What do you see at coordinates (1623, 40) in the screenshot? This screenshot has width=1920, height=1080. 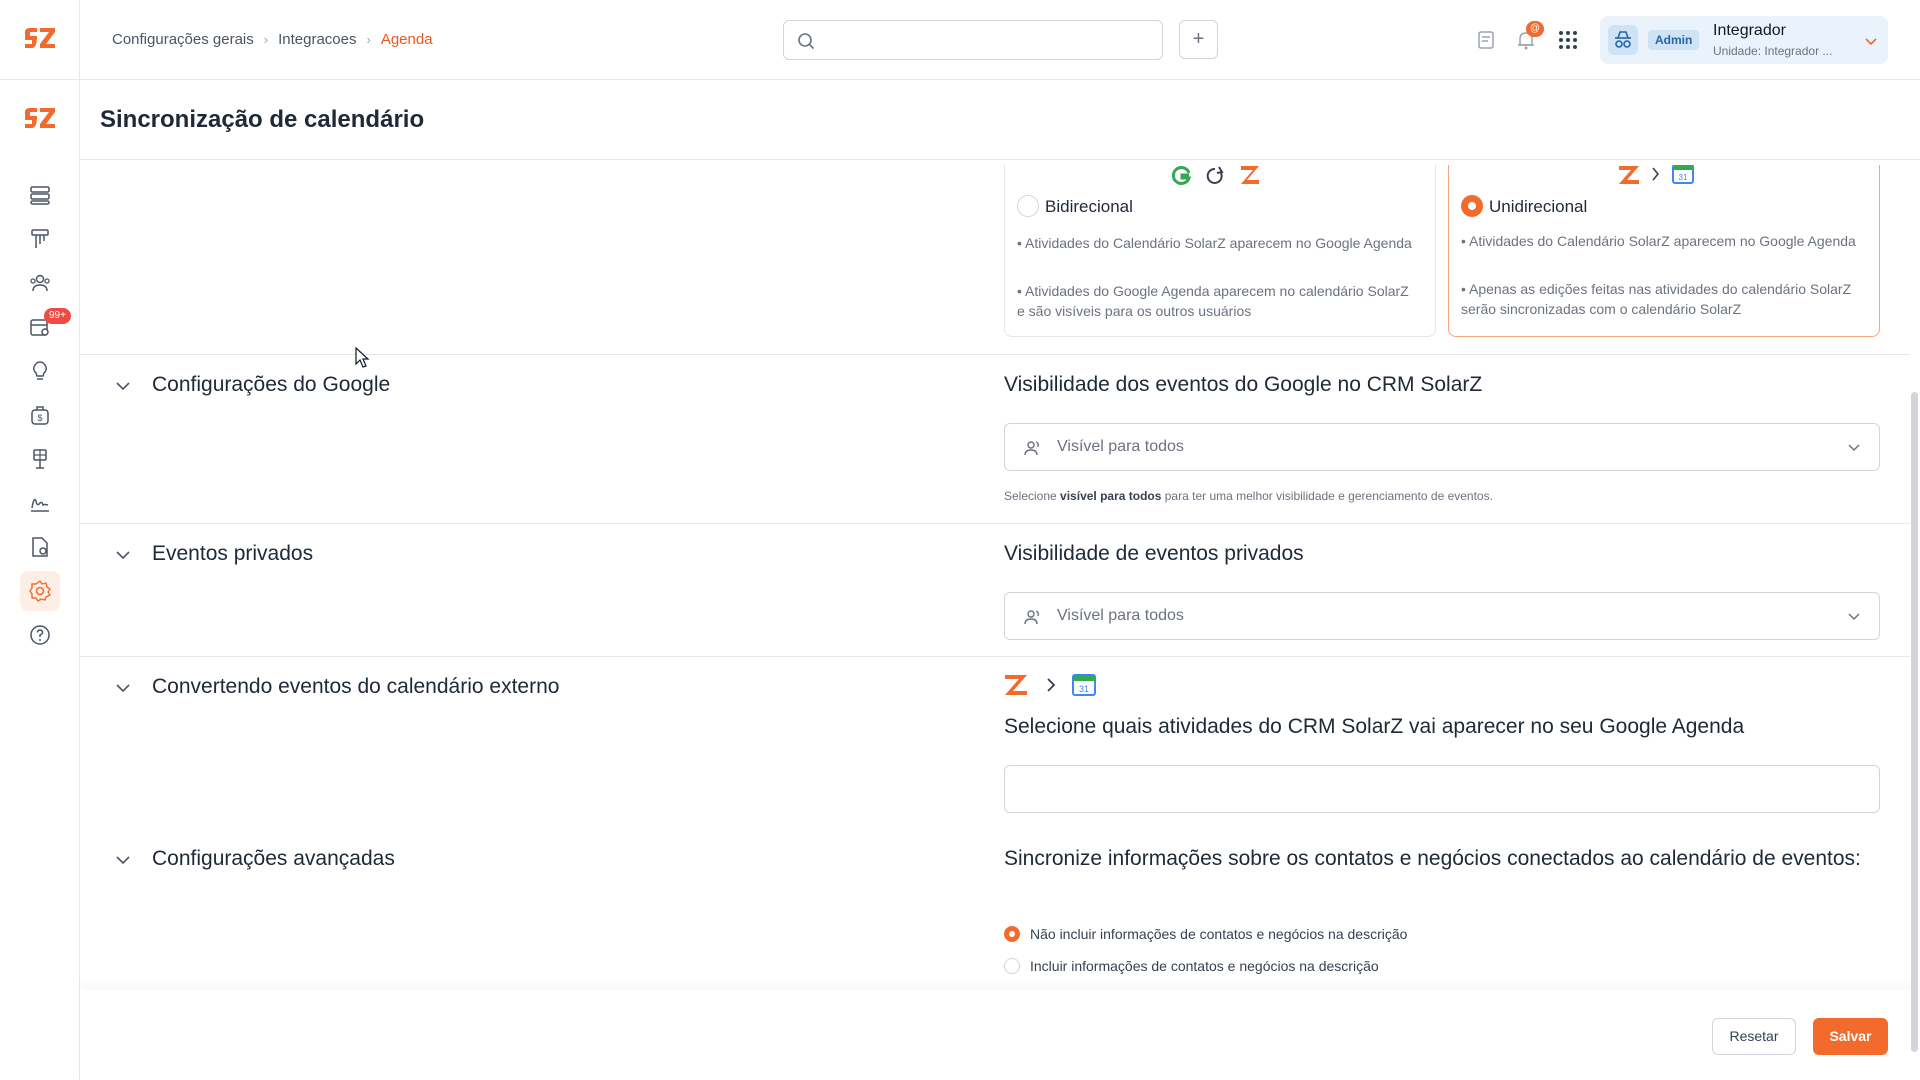 I see `incognito-avatar-icon` at bounding box center [1623, 40].